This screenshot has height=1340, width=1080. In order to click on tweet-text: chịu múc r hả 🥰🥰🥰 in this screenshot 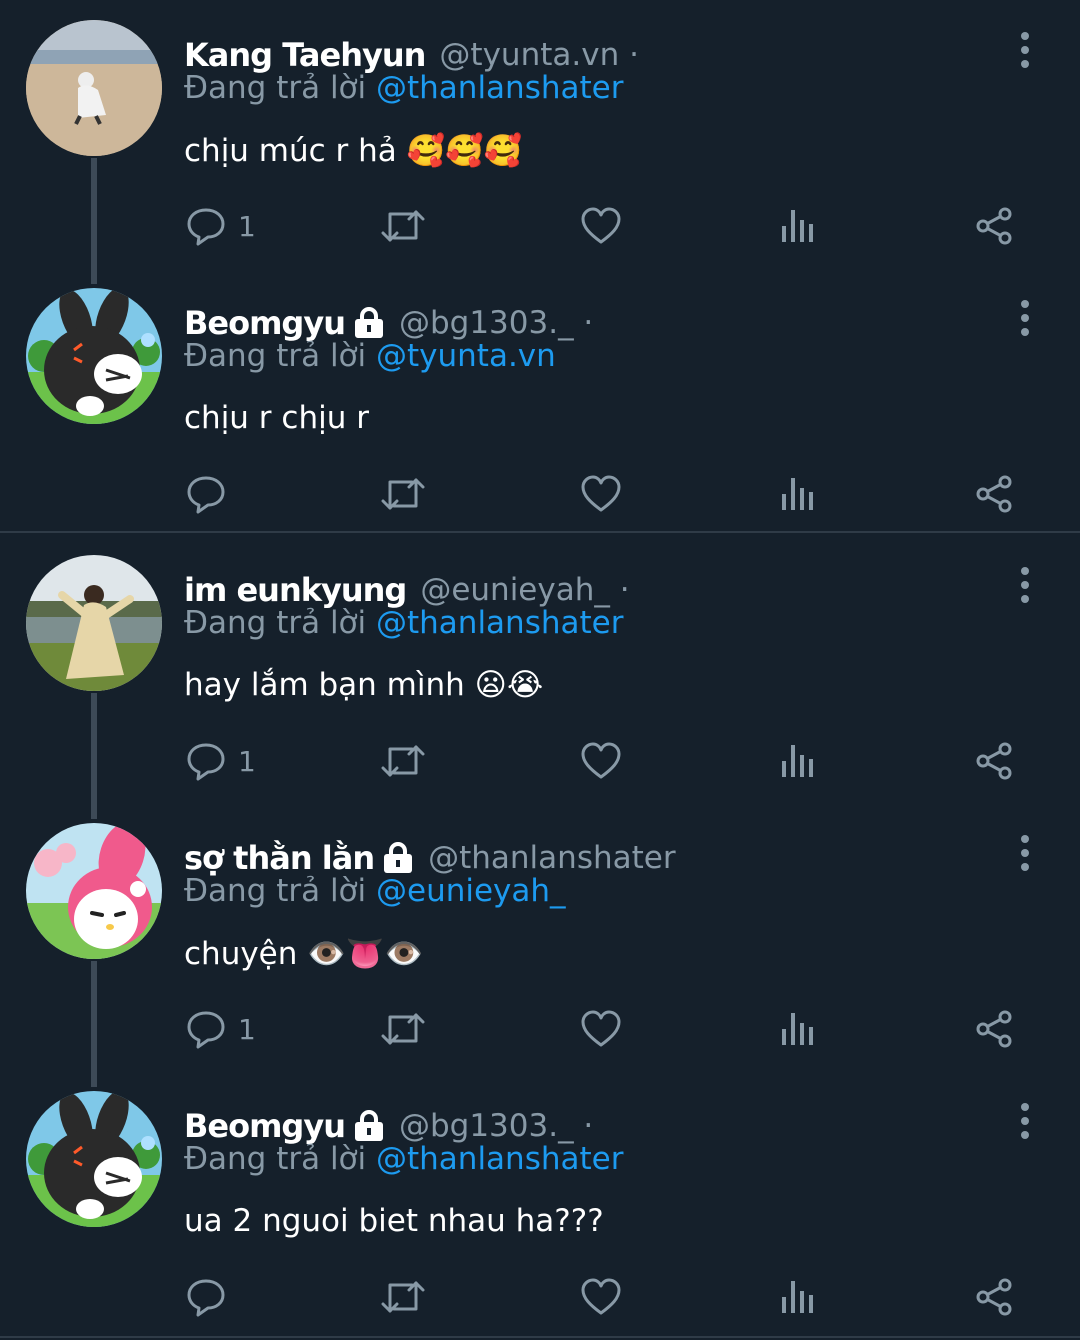, I will do `click(353, 151)`.